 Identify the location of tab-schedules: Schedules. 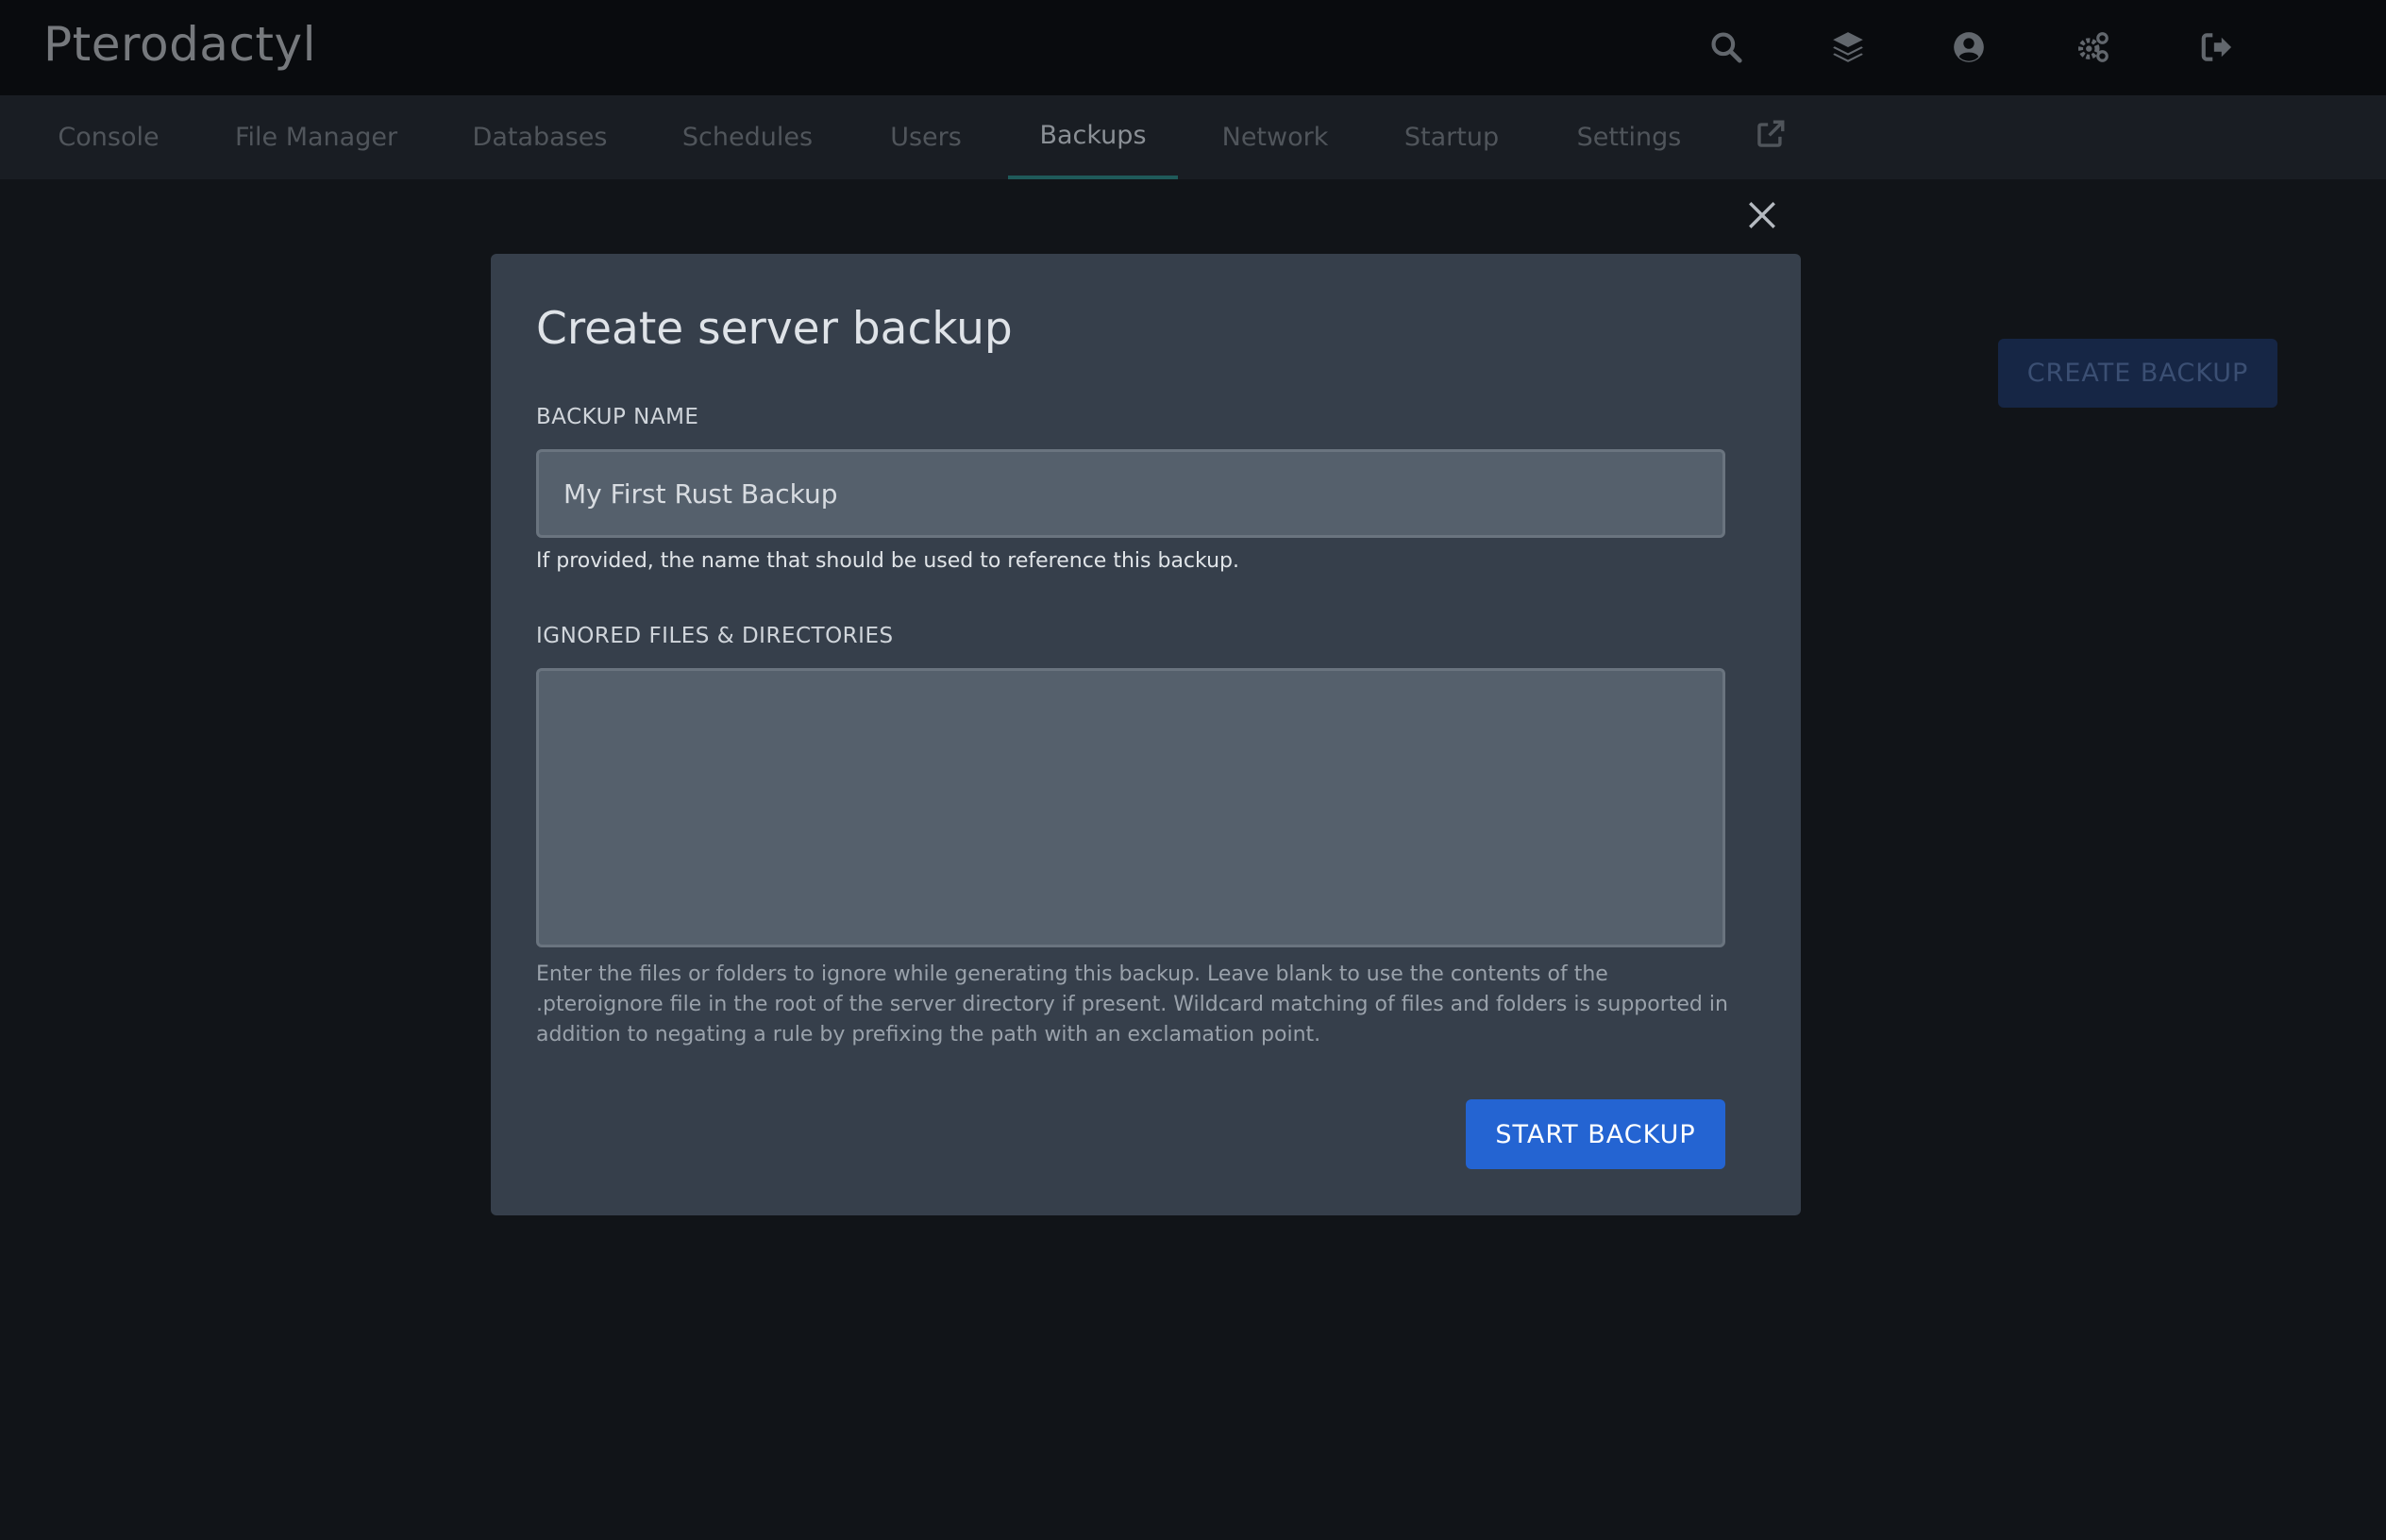
(747, 137).